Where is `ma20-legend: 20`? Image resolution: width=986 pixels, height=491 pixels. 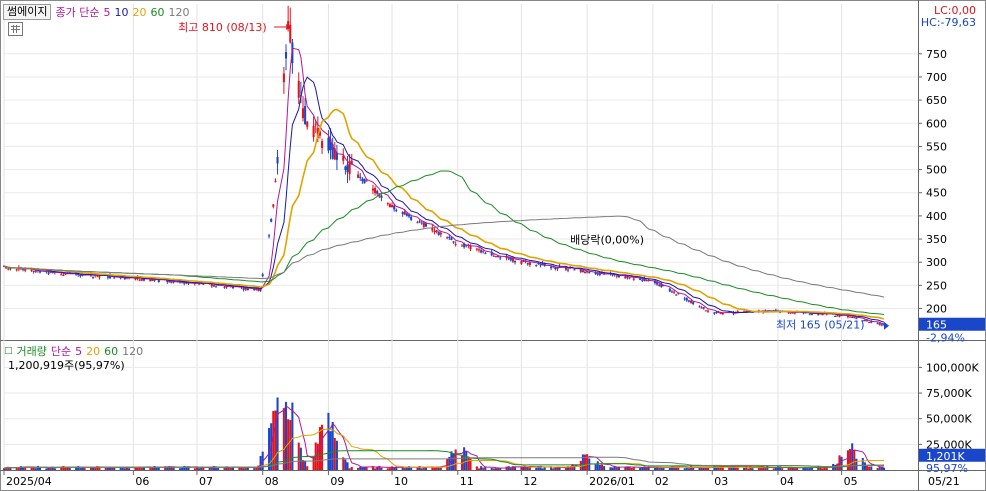 ma20-legend: 20 is located at coordinates (139, 12).